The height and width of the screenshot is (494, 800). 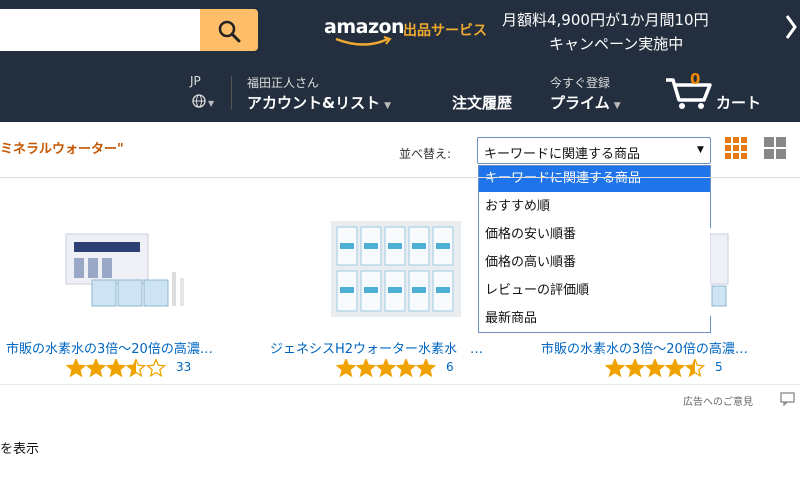 I want to click on search-icon, so click(x=229, y=31).